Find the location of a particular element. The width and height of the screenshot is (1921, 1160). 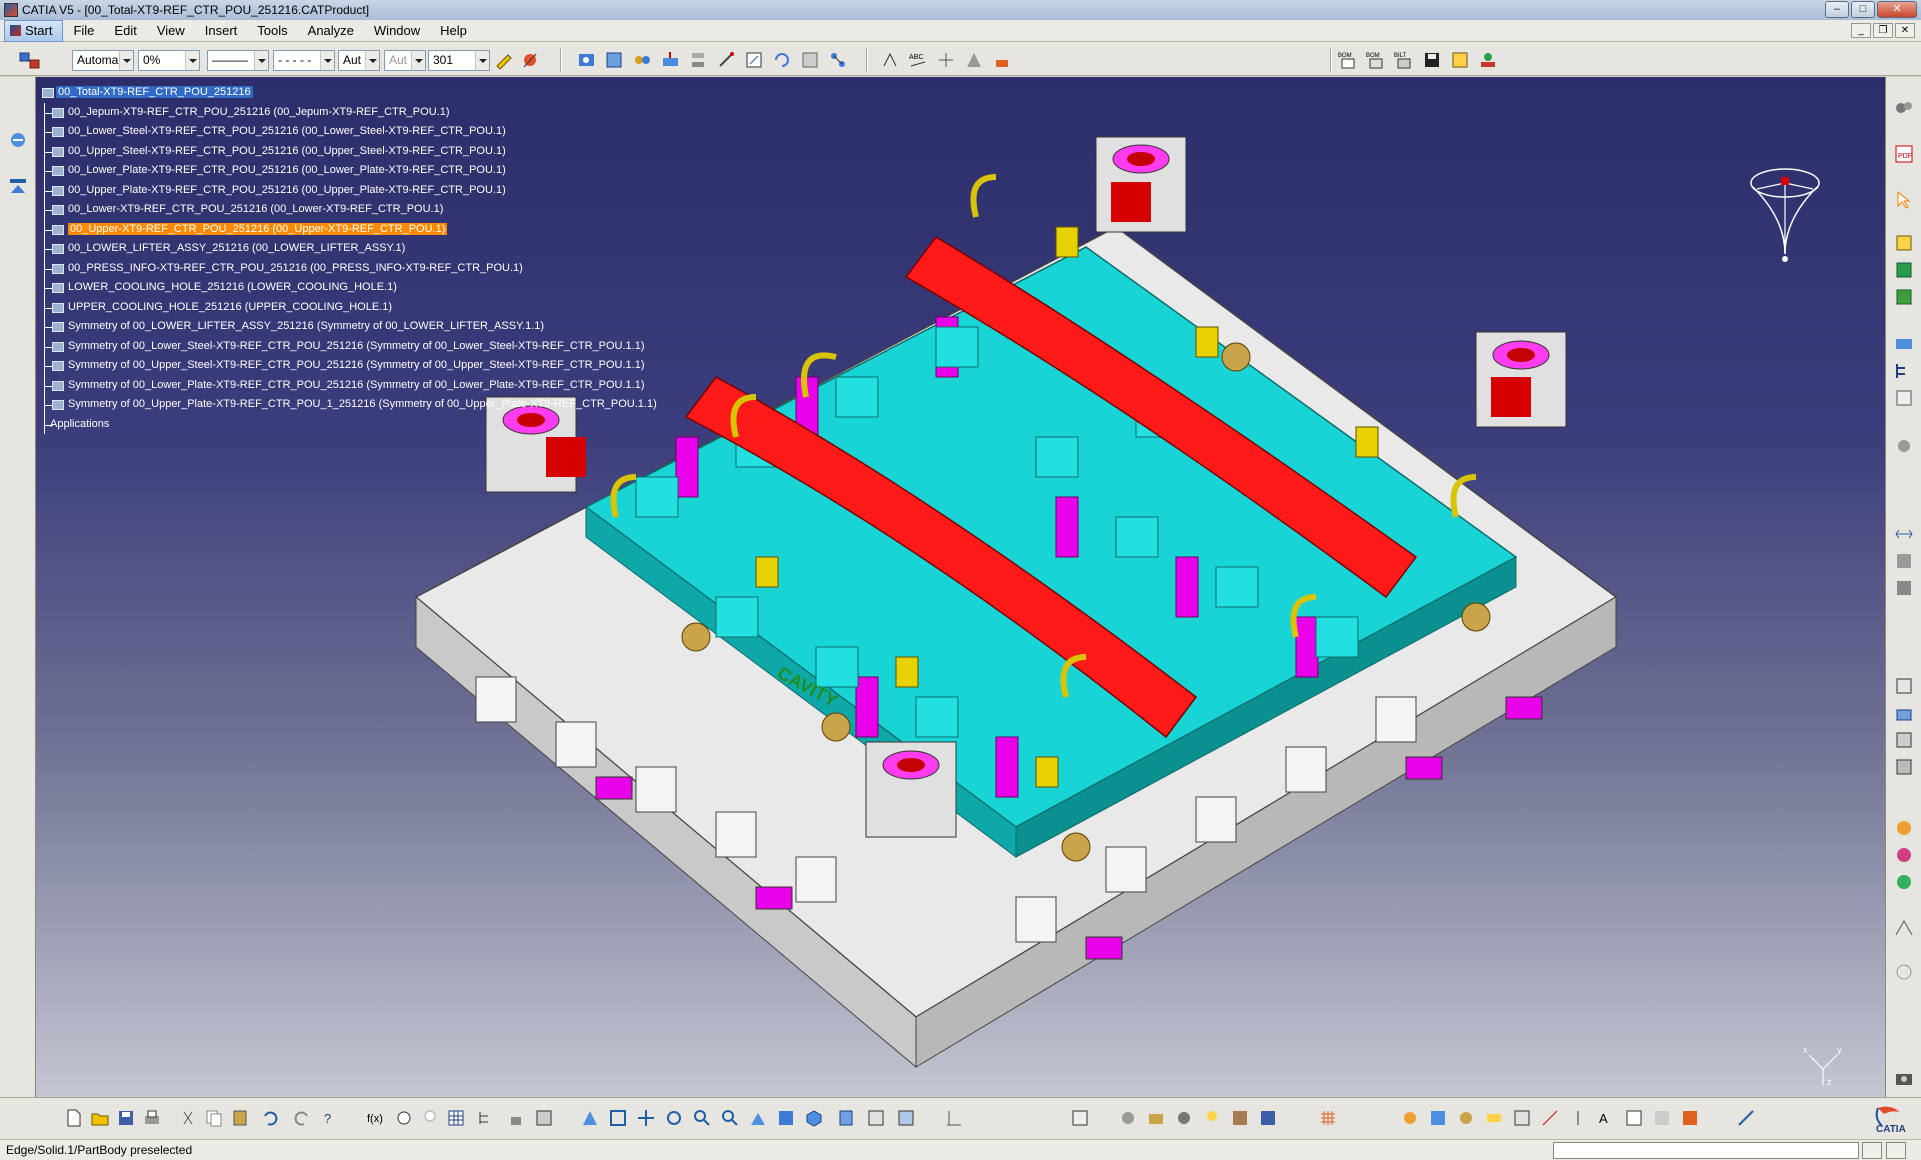

properties-brush-icon is located at coordinates (530, 60).